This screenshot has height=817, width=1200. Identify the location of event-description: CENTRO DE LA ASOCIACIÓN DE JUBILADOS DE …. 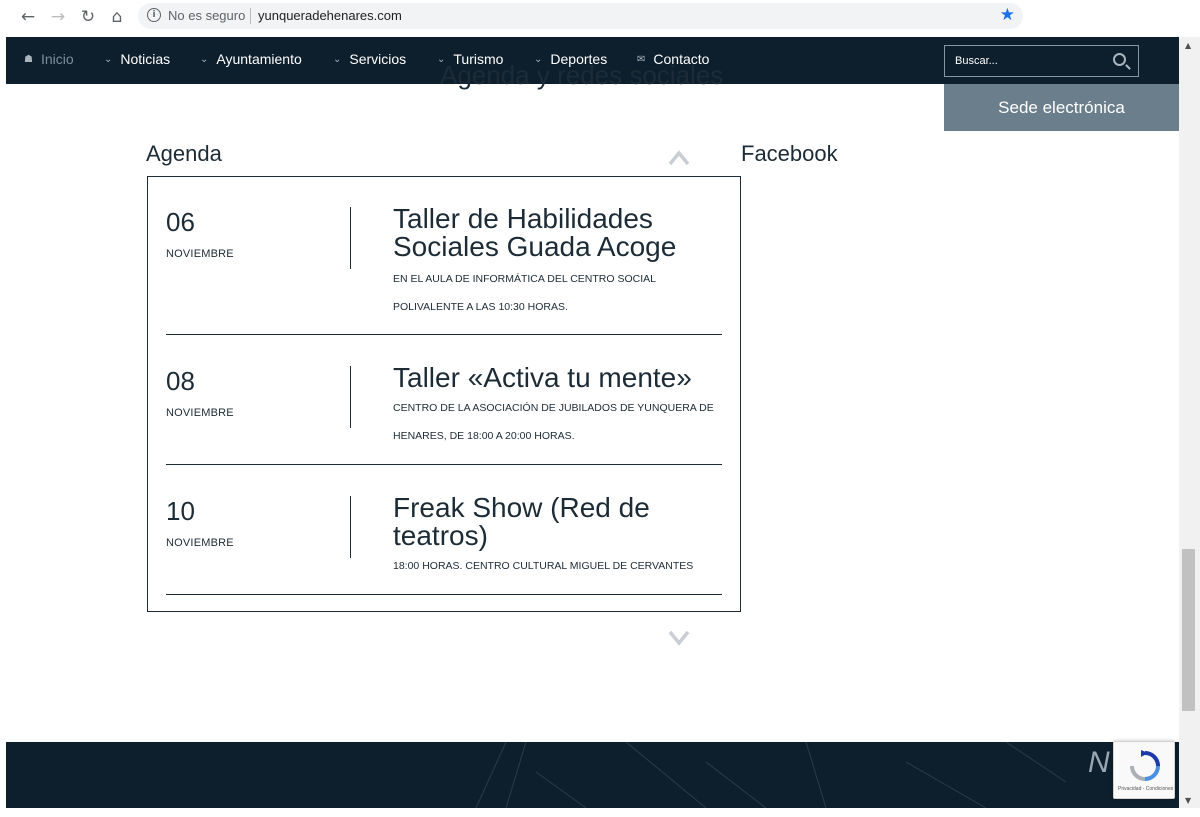
(553, 422).